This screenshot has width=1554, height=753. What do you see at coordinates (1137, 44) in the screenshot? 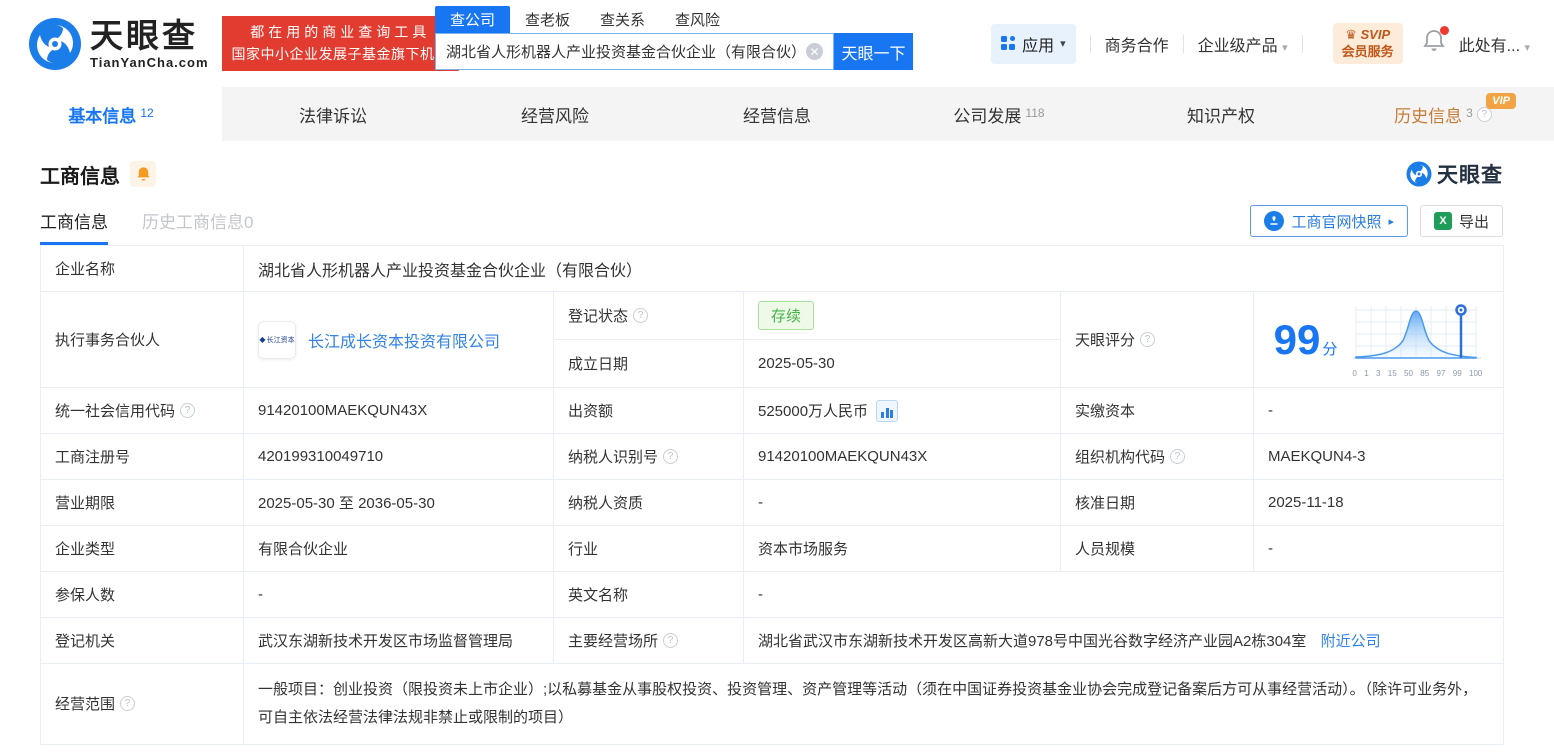
I see `business-cooperation-link: 商务合作` at bounding box center [1137, 44].